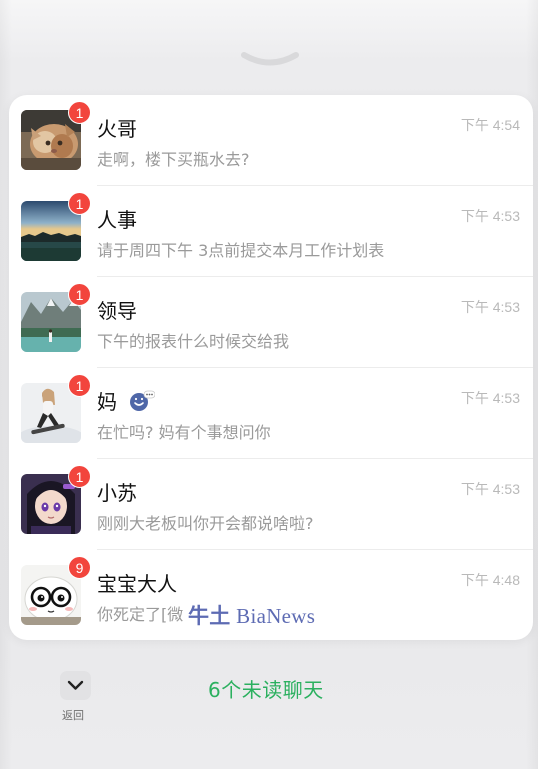 This screenshot has width=538, height=769. What do you see at coordinates (271, 231) in the screenshot?
I see `chat-row: 1 人事 下午 4:53 请于周四下午 3点前提交本月工作计划表` at bounding box center [271, 231].